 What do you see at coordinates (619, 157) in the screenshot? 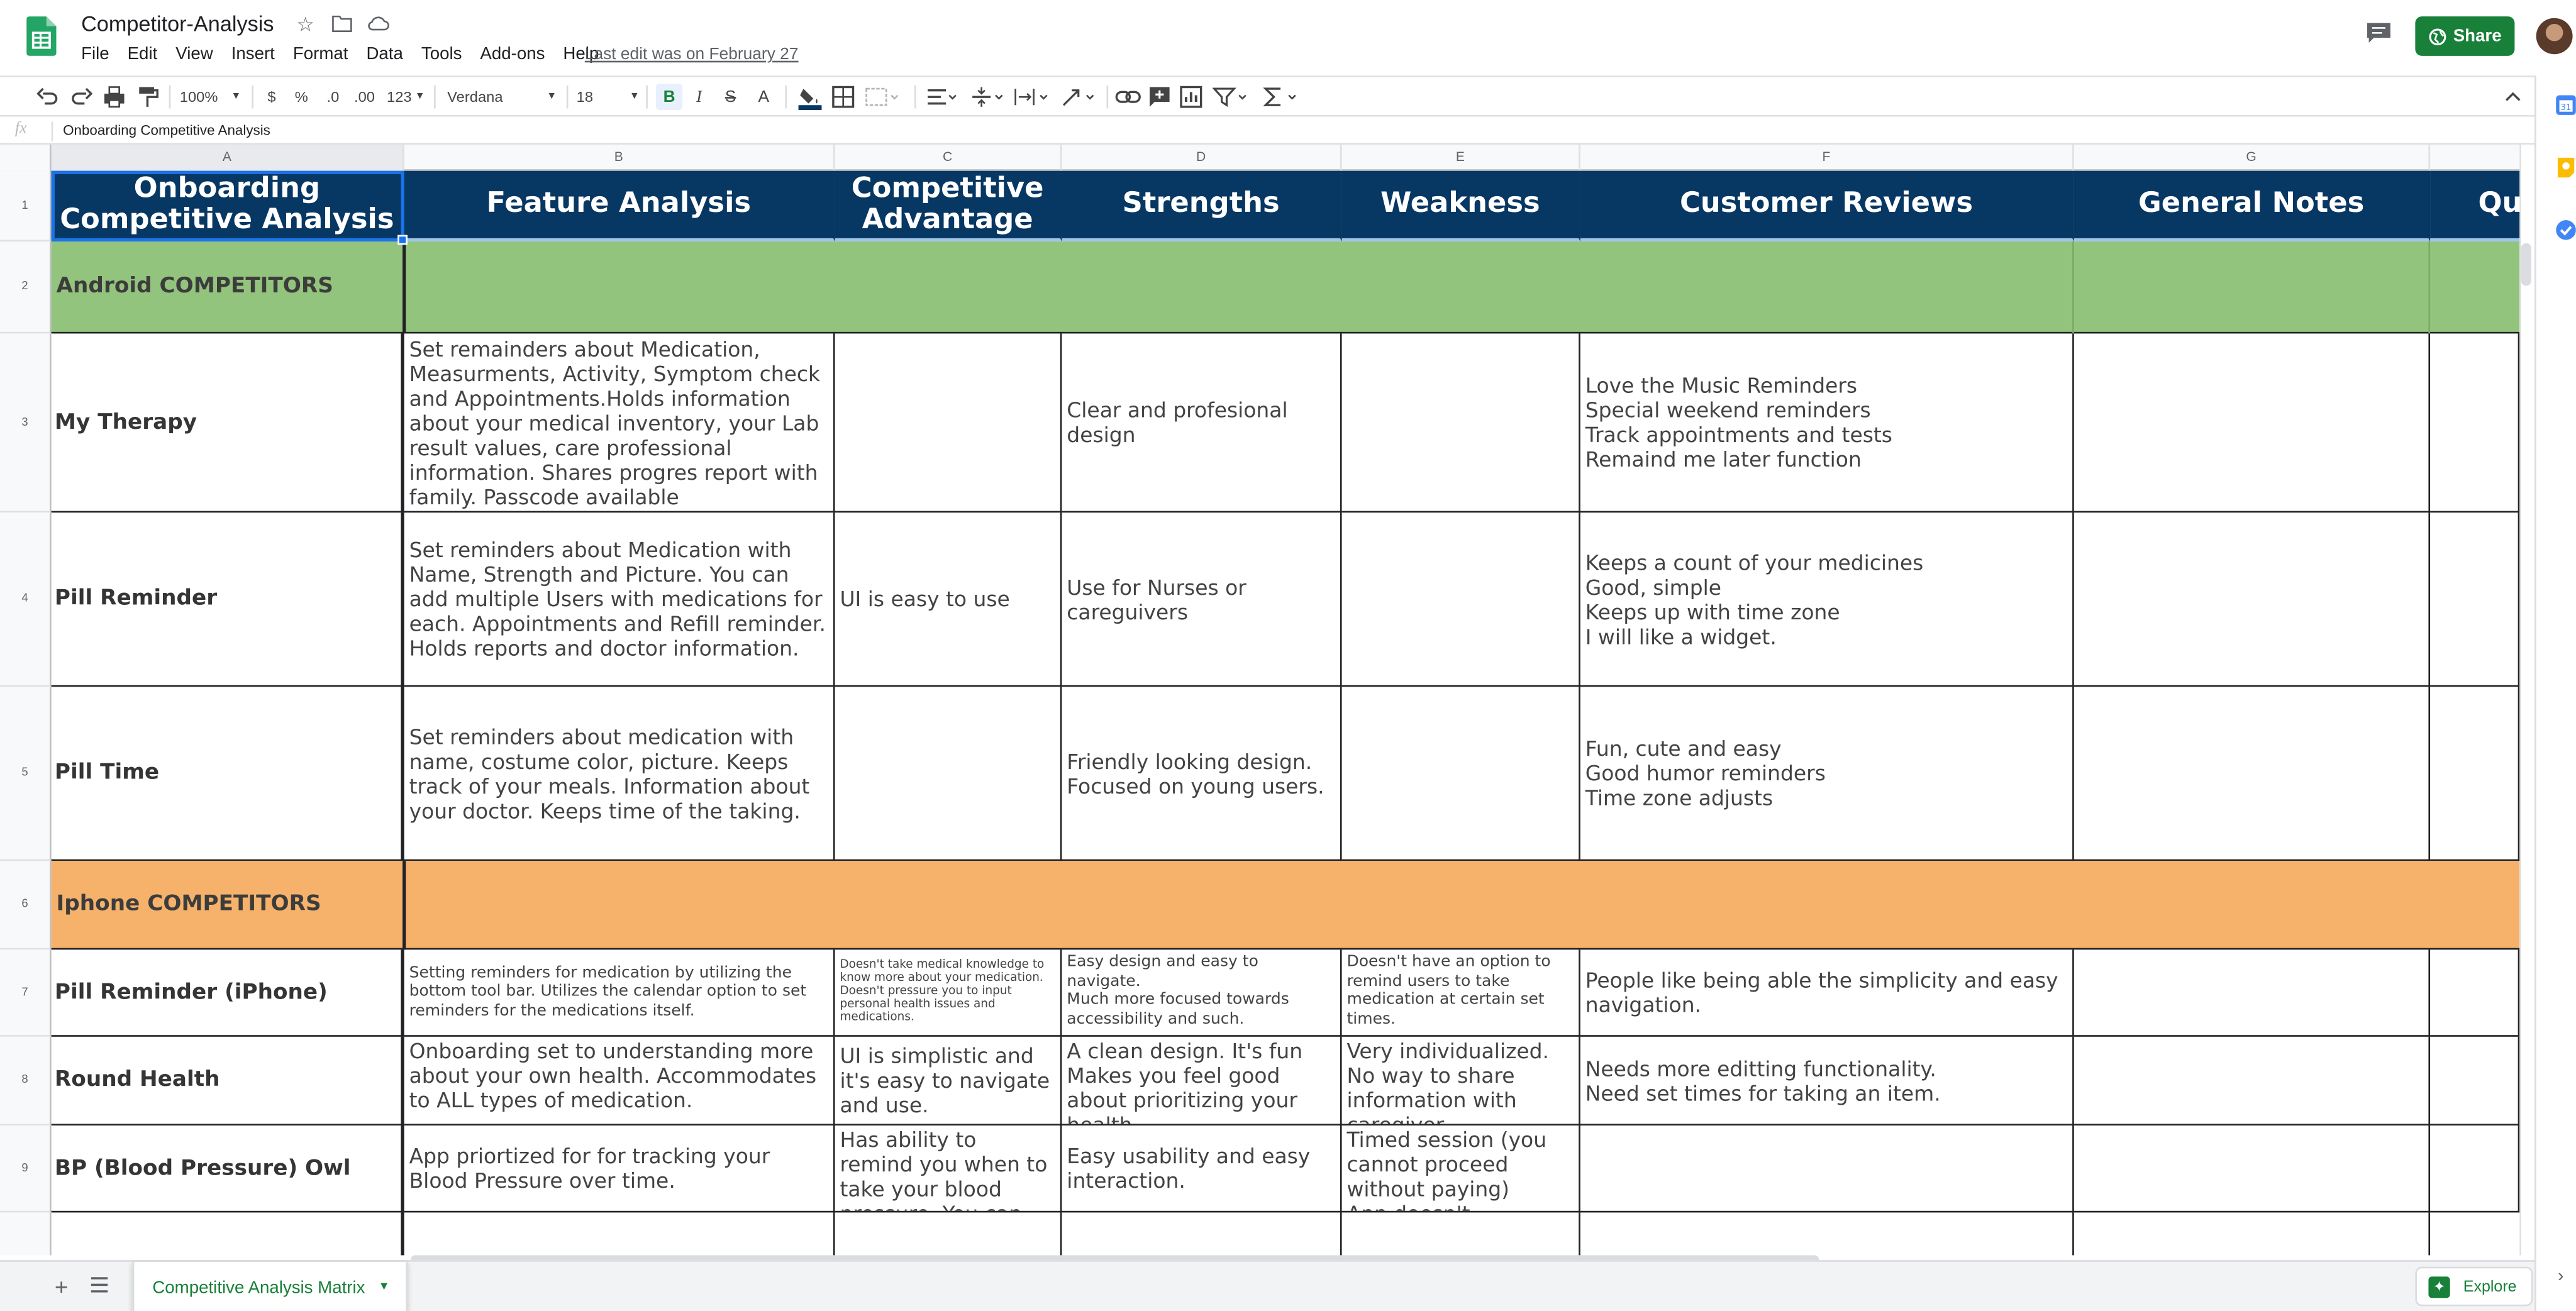
I see `column-header-b: B` at bounding box center [619, 157].